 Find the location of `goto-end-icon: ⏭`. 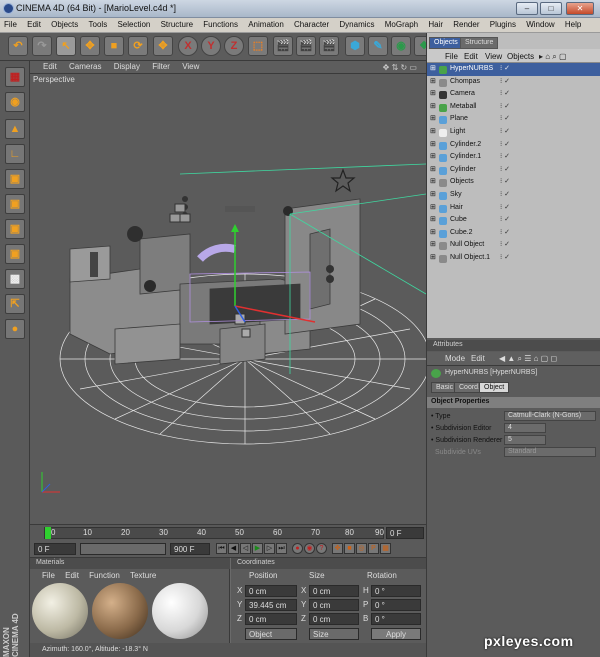

goto-end-icon: ⏭ is located at coordinates (281, 548).